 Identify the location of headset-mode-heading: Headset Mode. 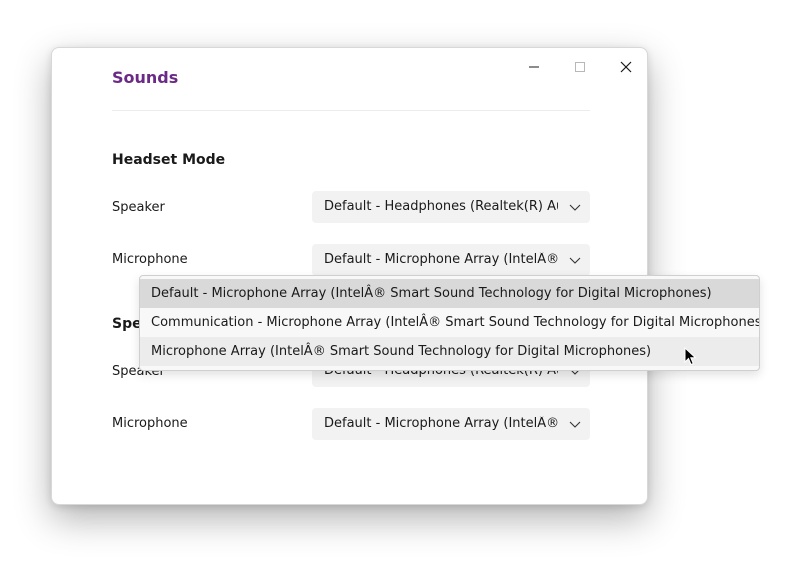
(169, 160).